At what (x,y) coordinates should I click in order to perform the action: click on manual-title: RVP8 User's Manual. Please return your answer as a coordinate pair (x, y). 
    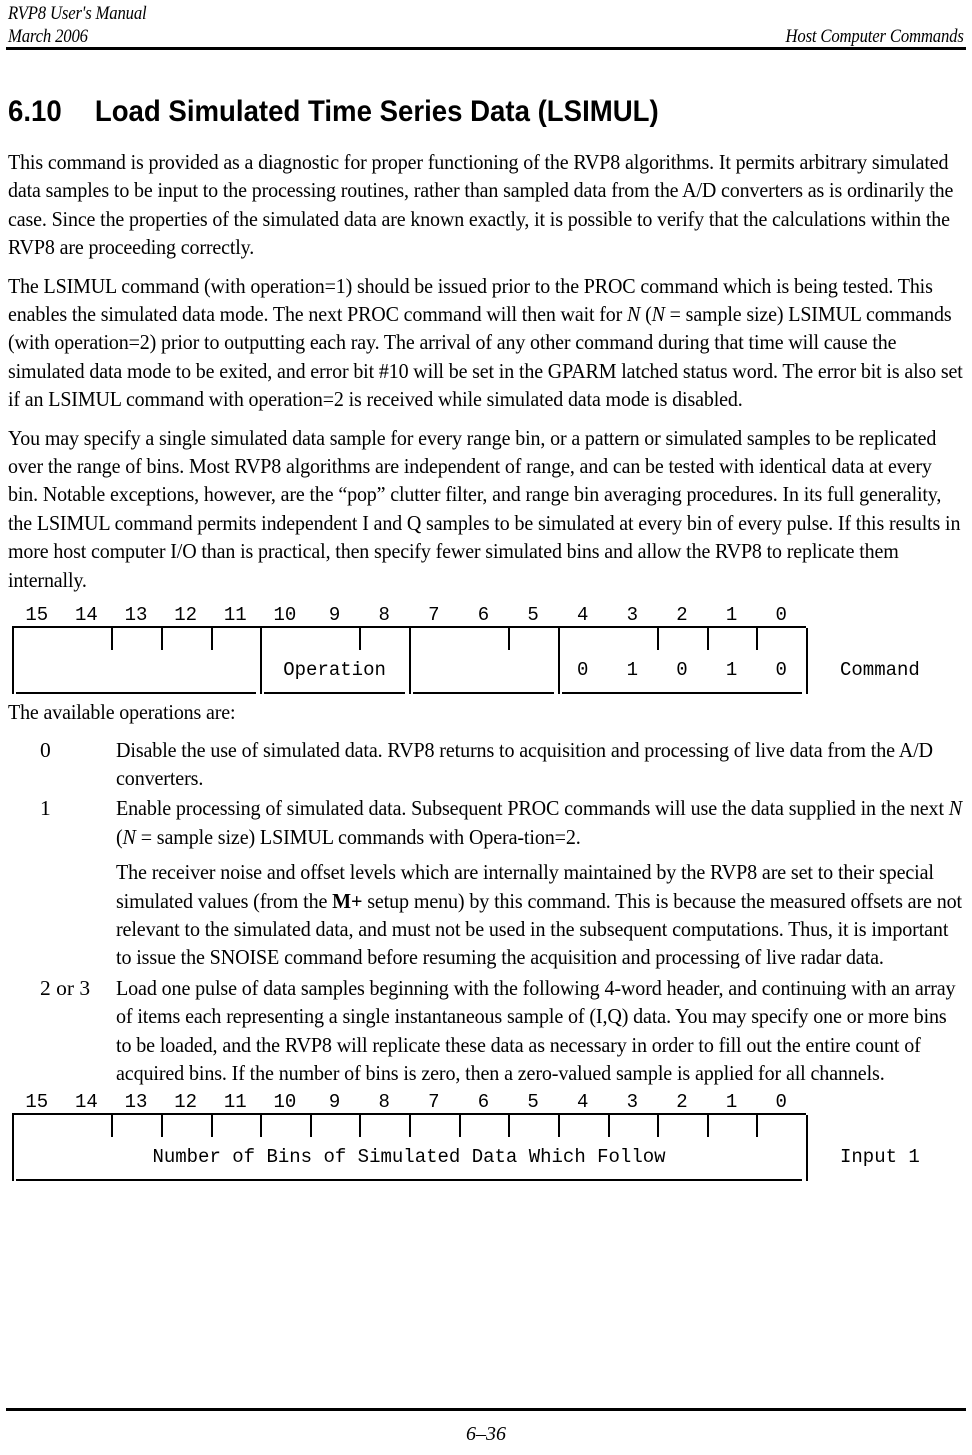
    Looking at the image, I should click on (77, 13).